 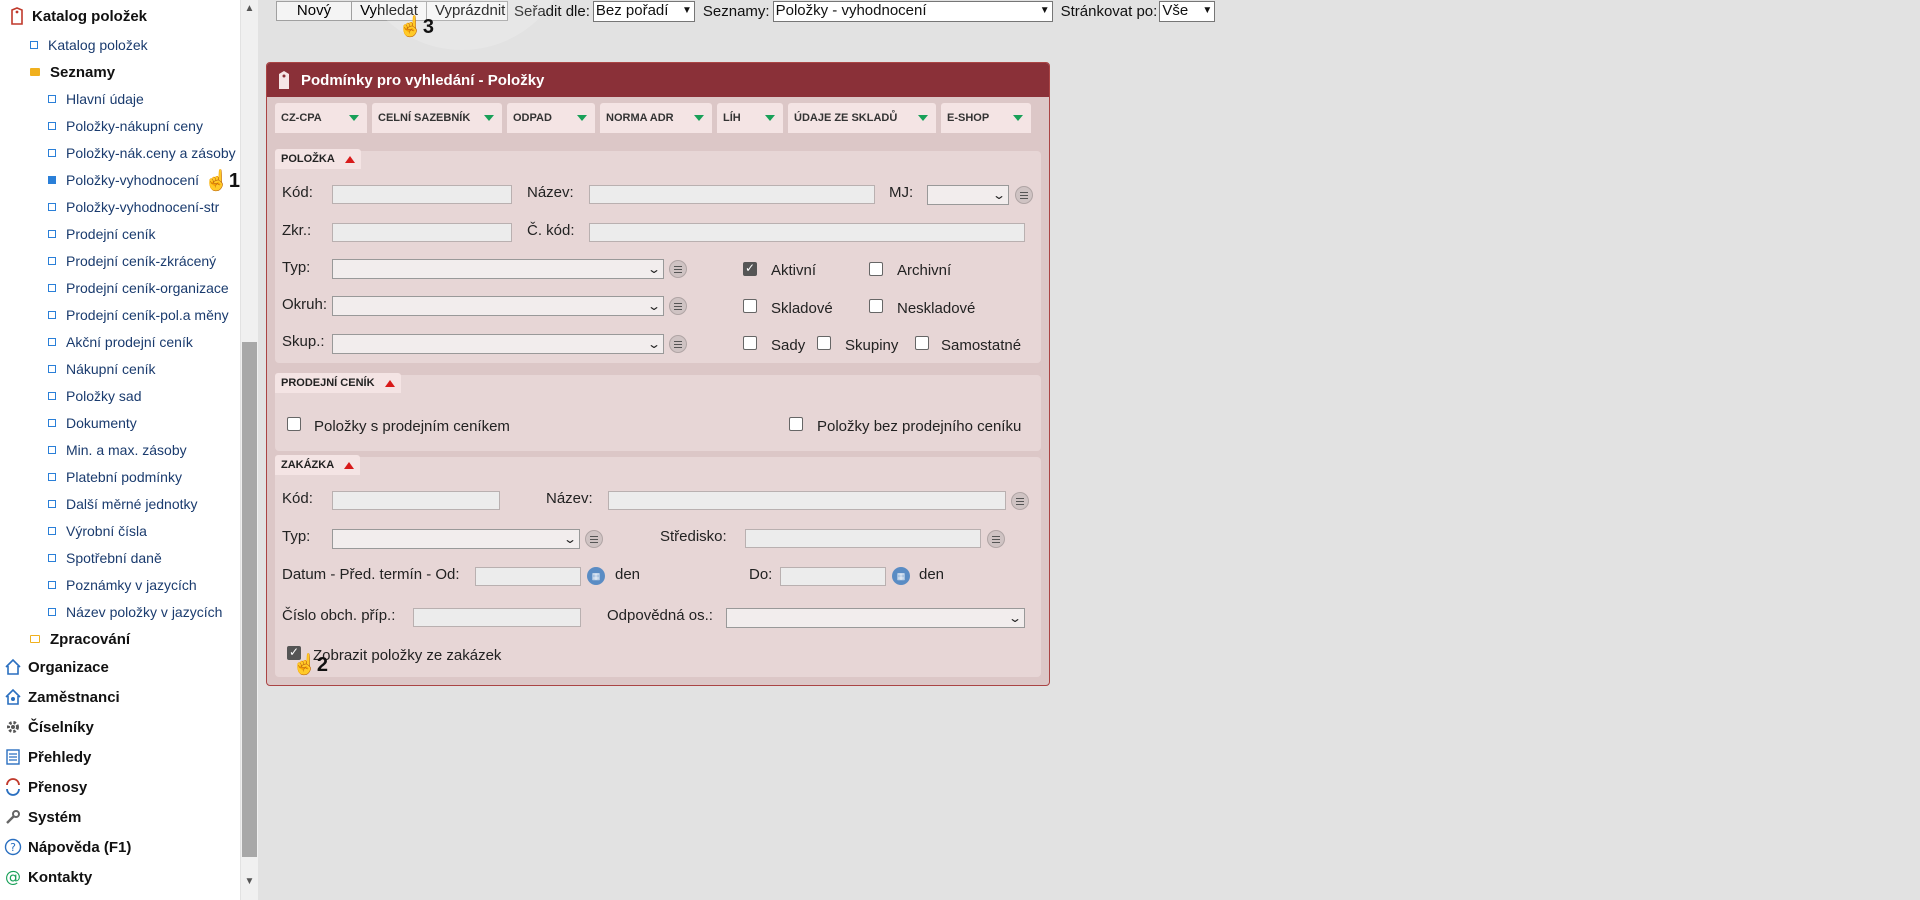 What do you see at coordinates (62, 697) in the screenshot?
I see `sidebar-module: Zaměstnanci` at bounding box center [62, 697].